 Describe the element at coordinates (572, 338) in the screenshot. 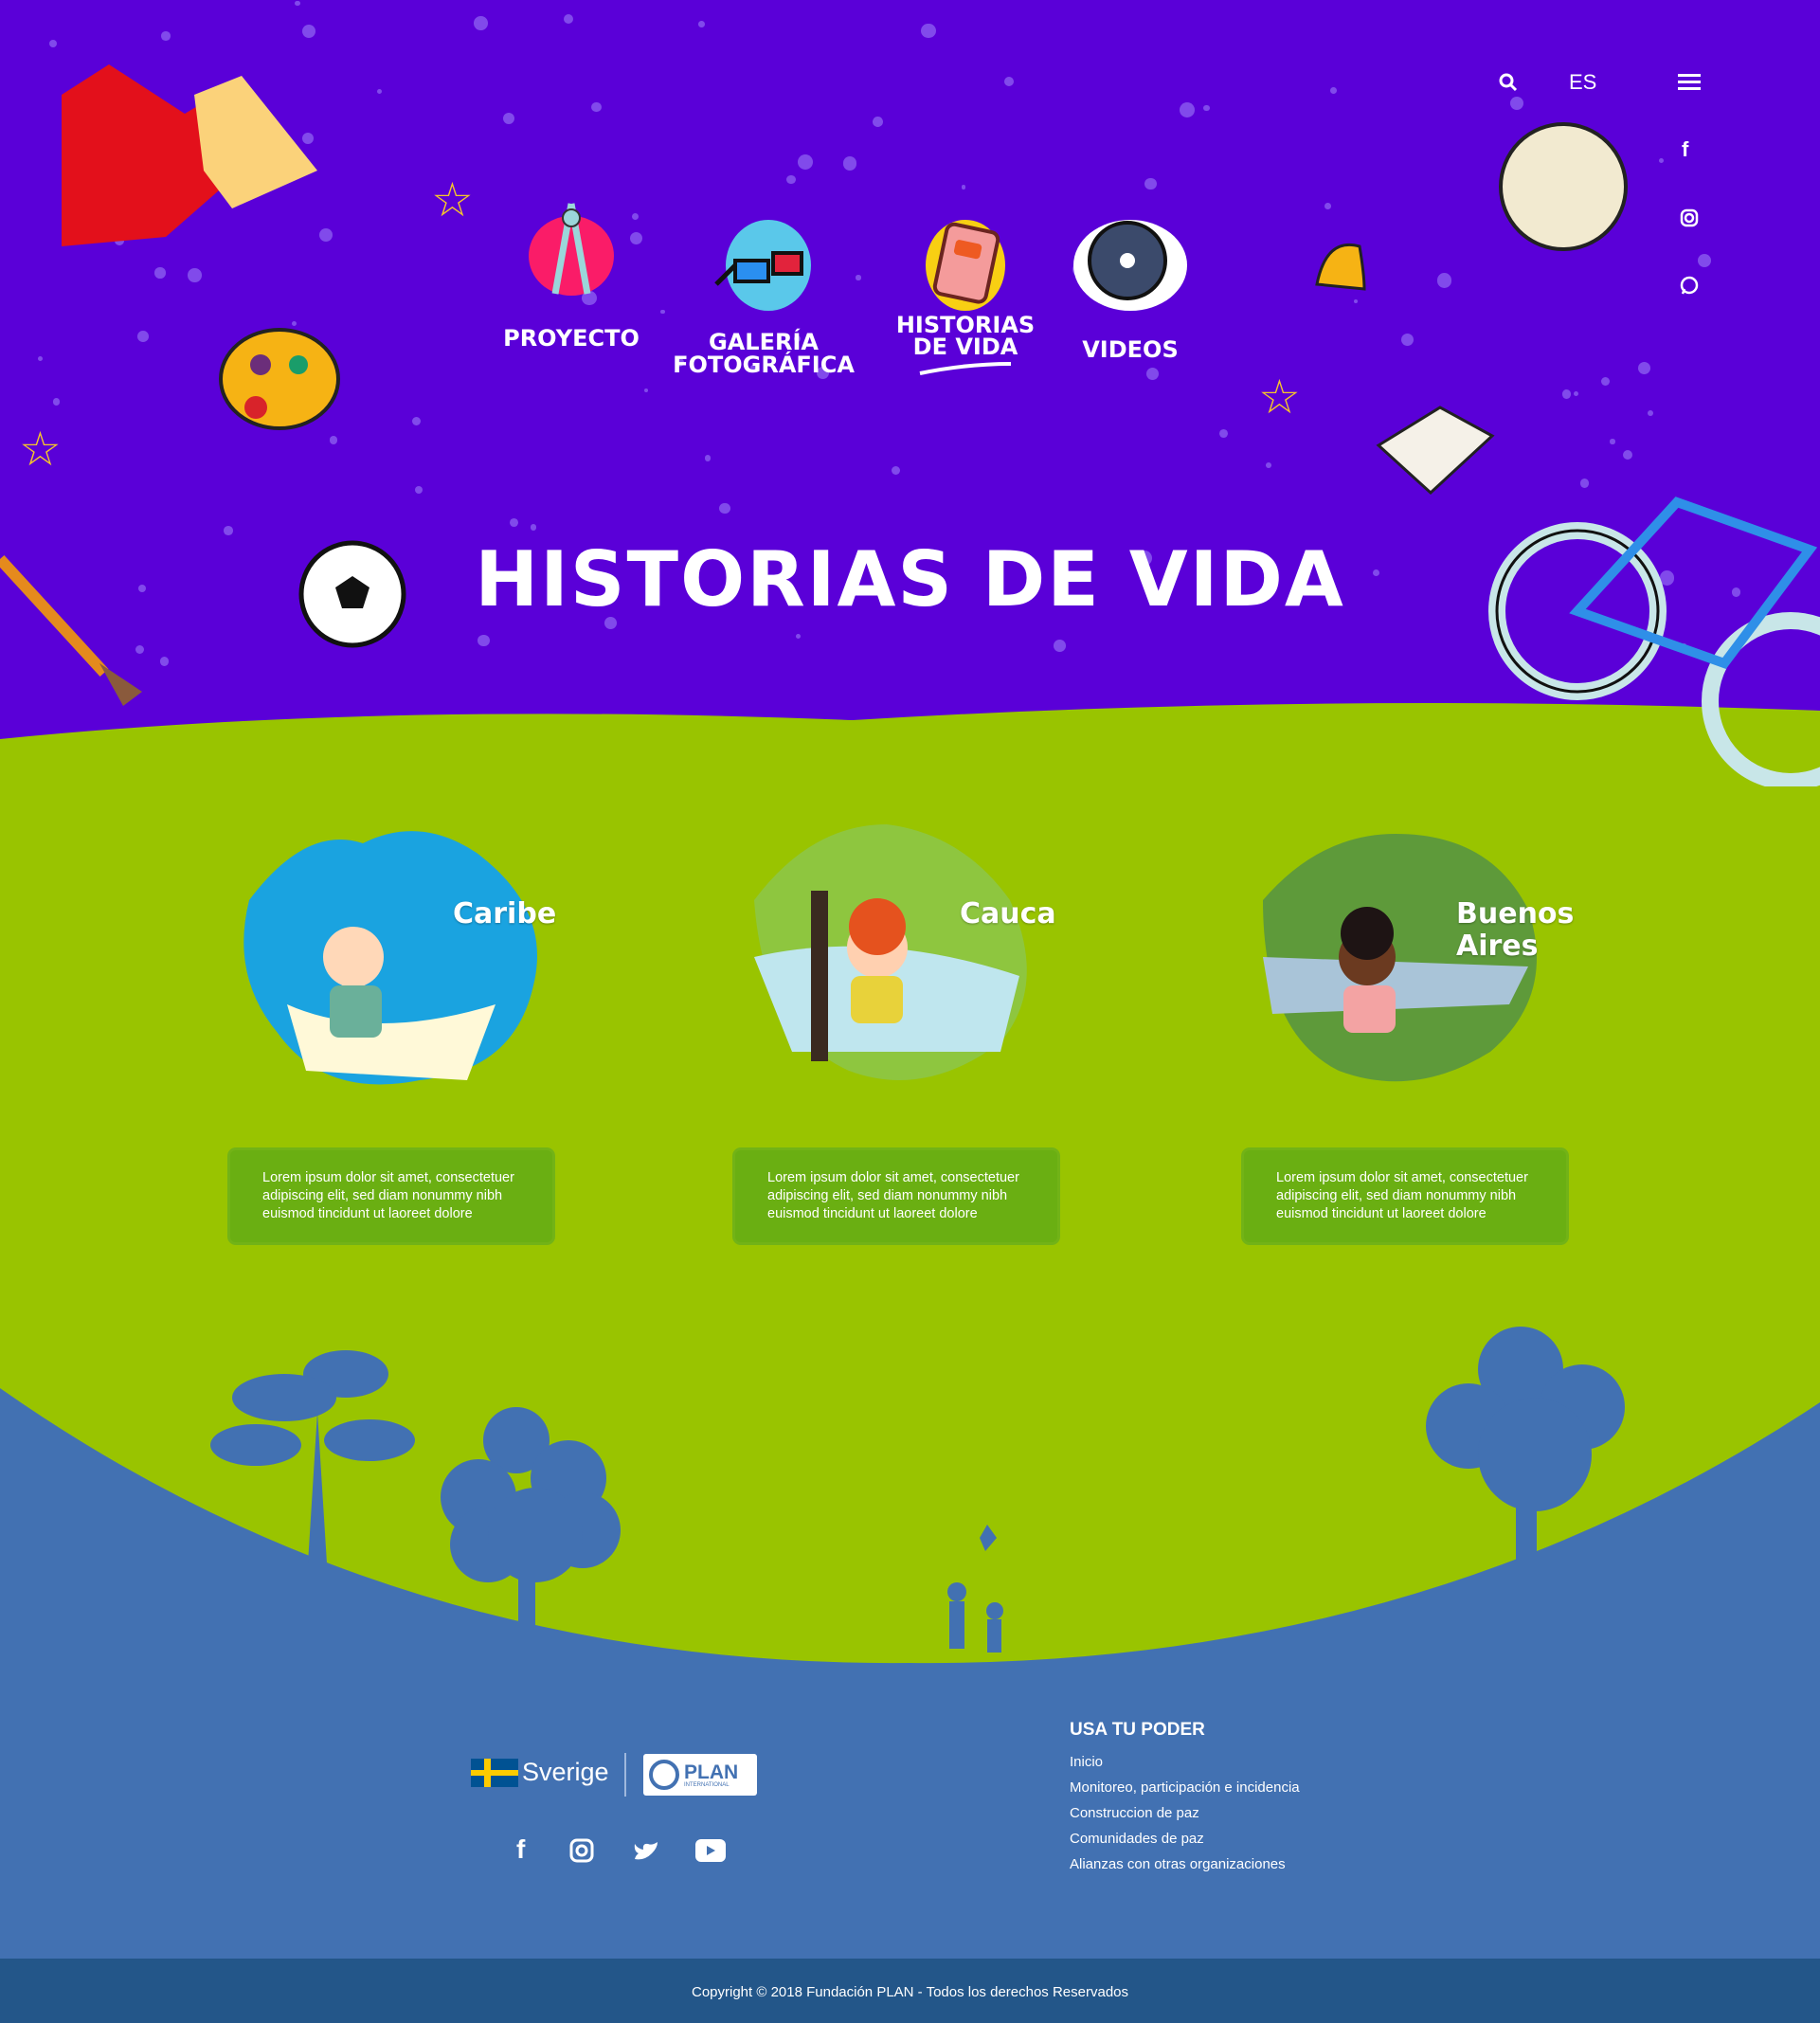

I see `nav-label: PROYECTO` at that location.